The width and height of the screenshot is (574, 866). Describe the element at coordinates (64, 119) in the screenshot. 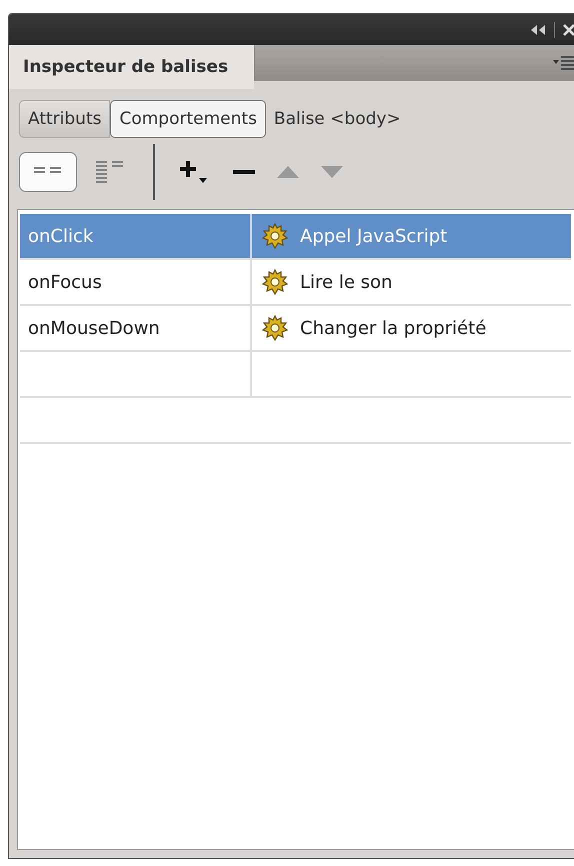

I see `tab: Attributs` at that location.